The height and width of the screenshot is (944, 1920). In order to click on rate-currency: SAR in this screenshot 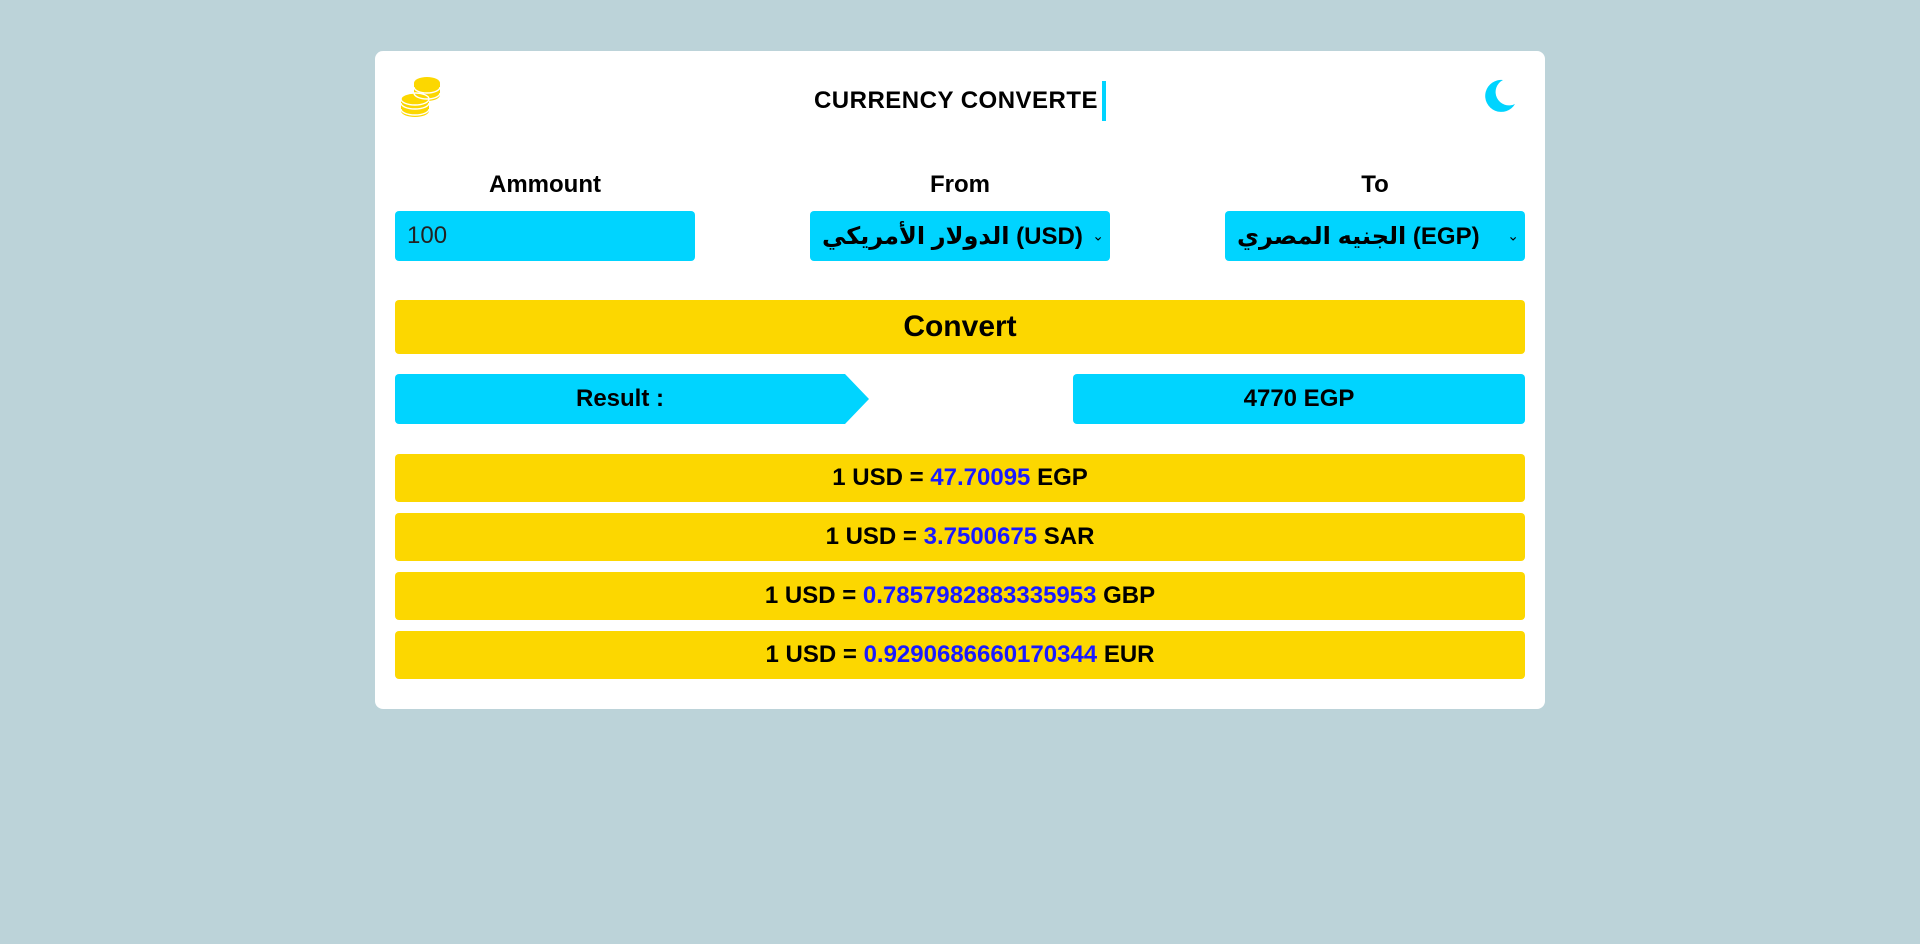, I will do `click(1069, 536)`.